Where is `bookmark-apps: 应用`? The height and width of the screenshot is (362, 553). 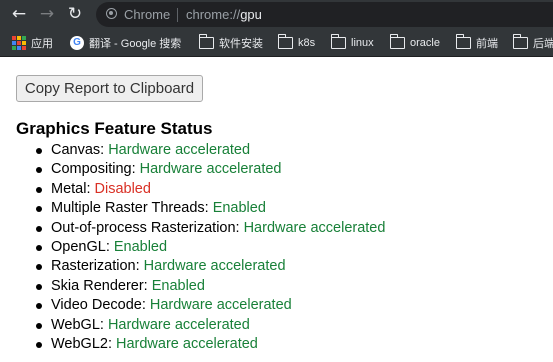
bookmark-apps: 应用 is located at coordinates (32, 42).